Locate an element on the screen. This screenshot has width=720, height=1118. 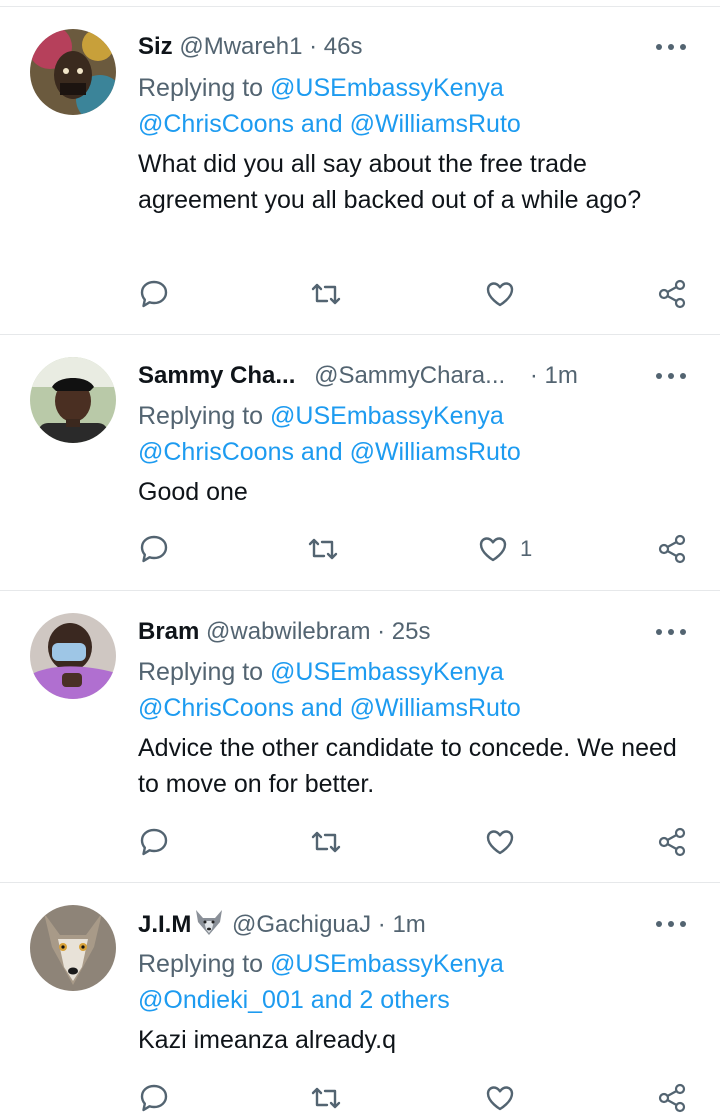
tweet-header: J.I.M @GachiguaJ · 1m is located at coordinates (282, 924).